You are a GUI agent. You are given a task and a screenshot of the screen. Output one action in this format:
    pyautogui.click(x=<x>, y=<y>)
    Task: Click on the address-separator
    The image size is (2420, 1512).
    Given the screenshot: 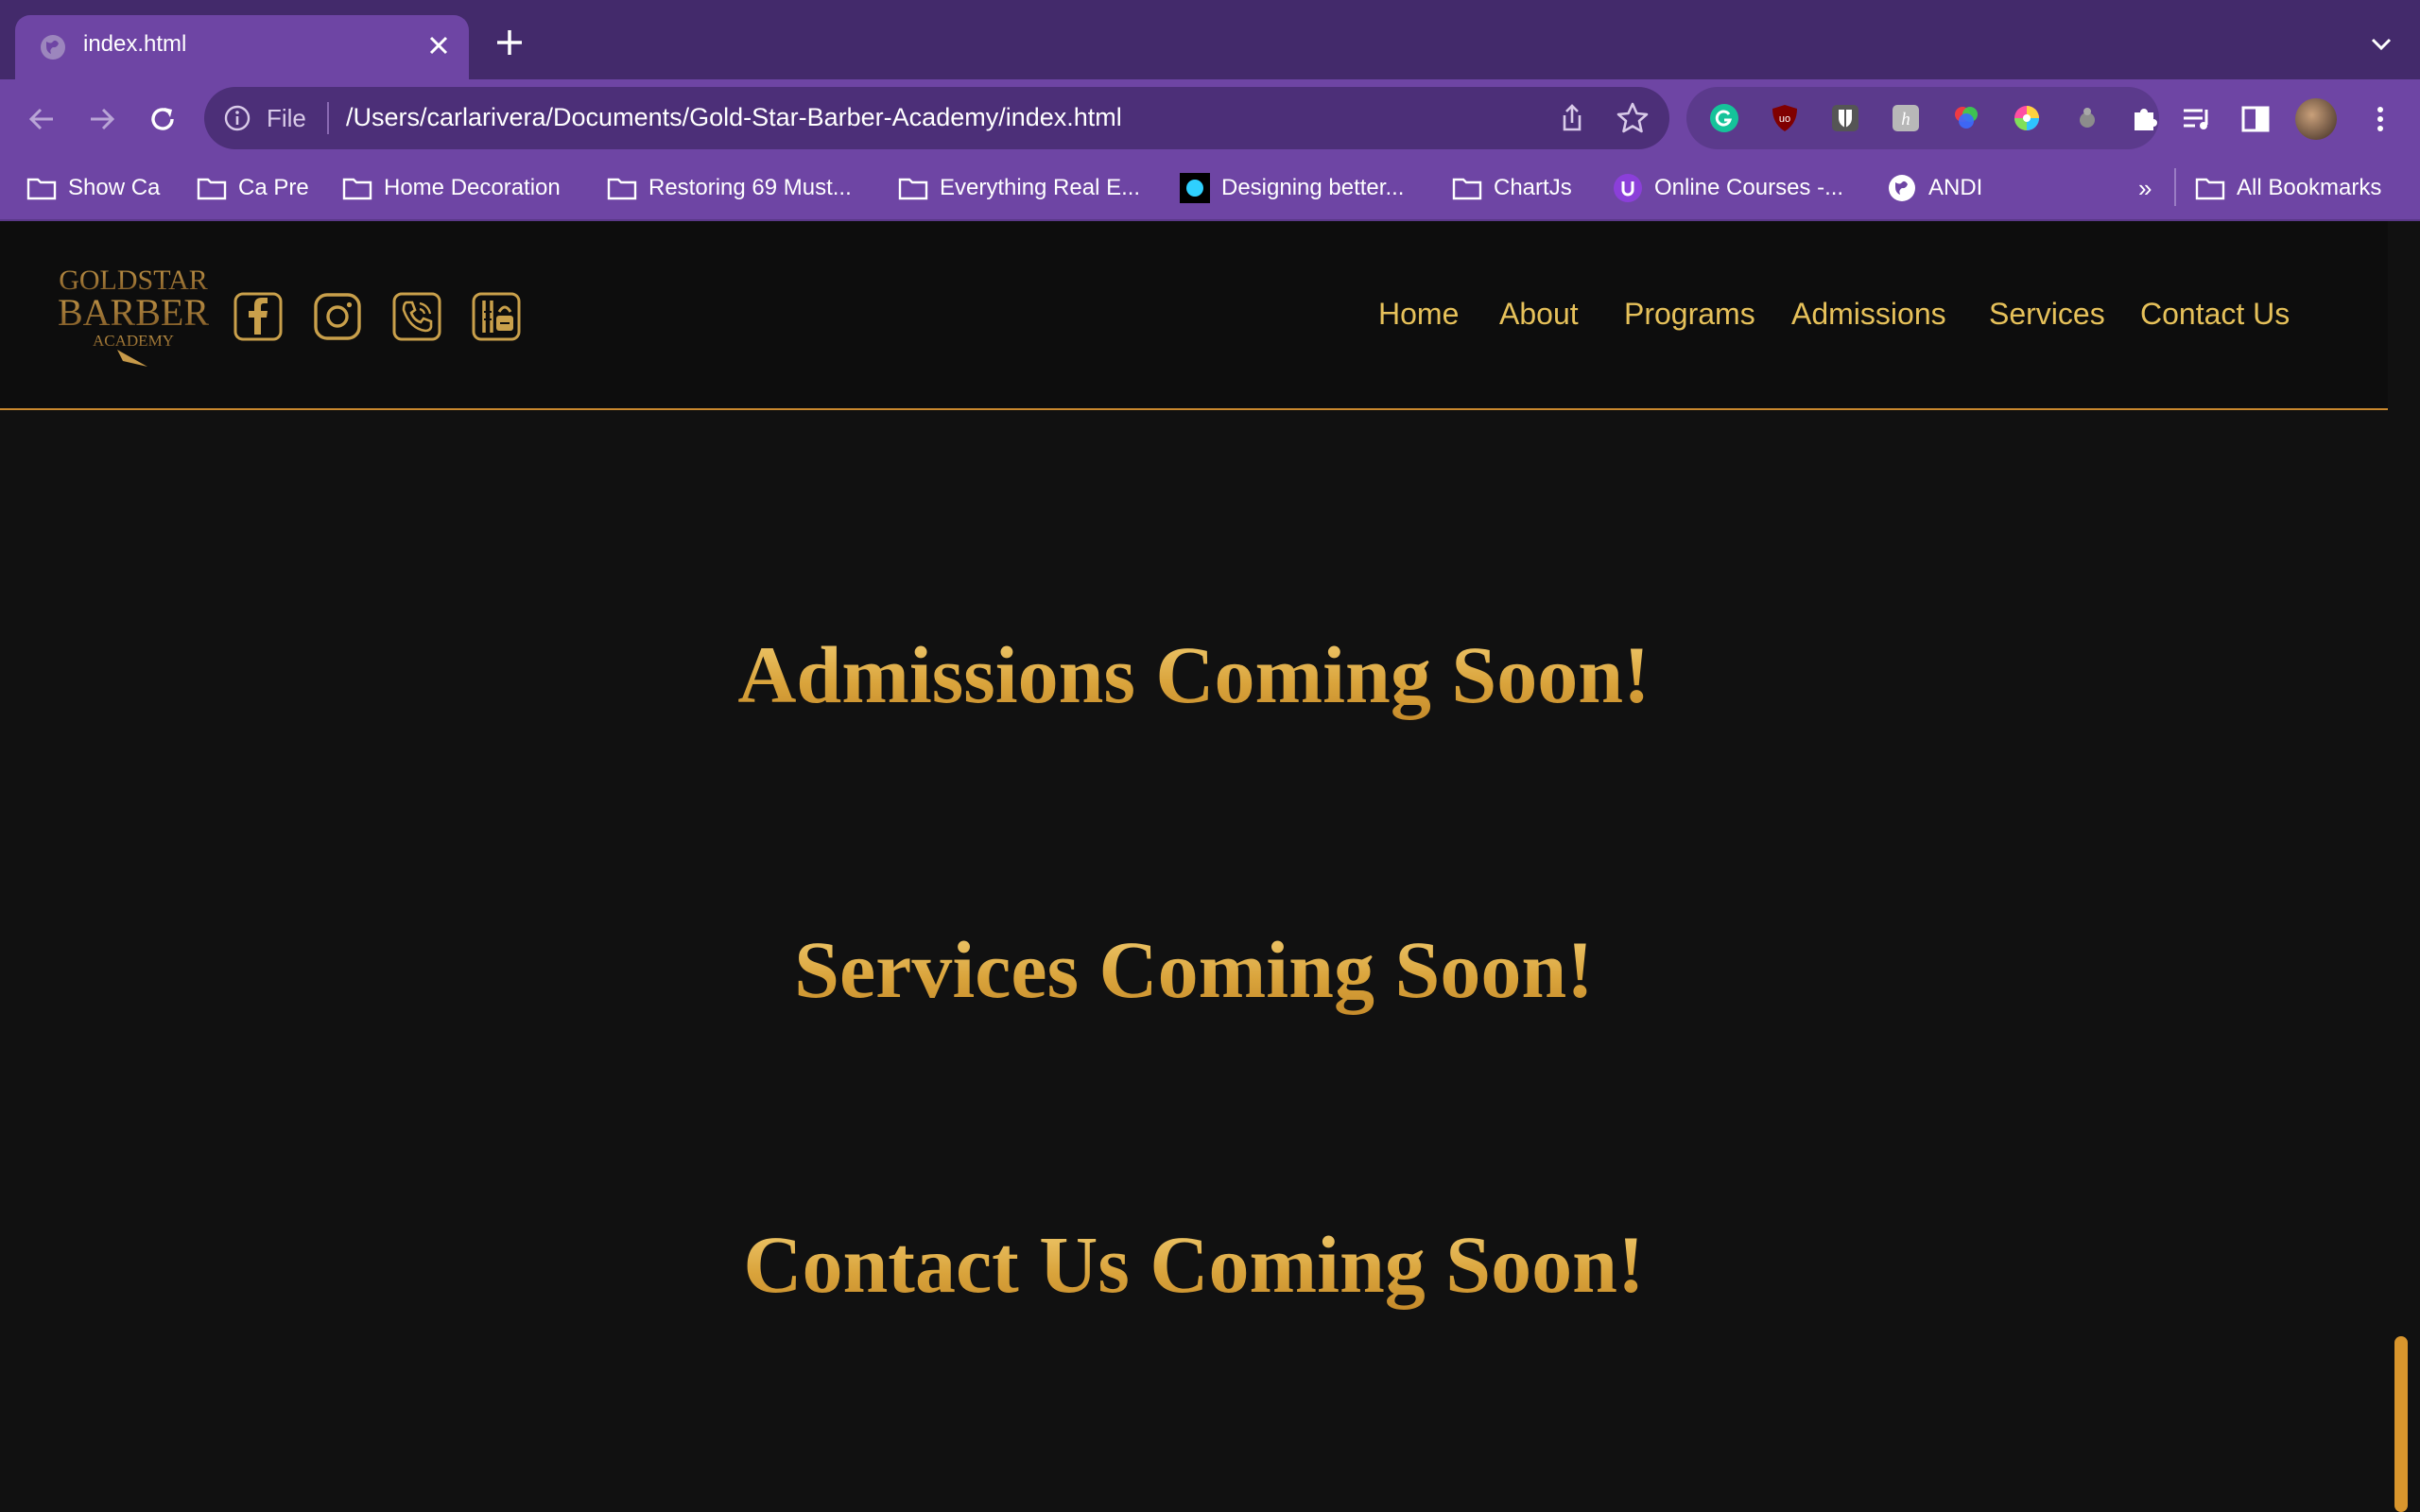 What is the action you would take?
    pyautogui.click(x=328, y=118)
    